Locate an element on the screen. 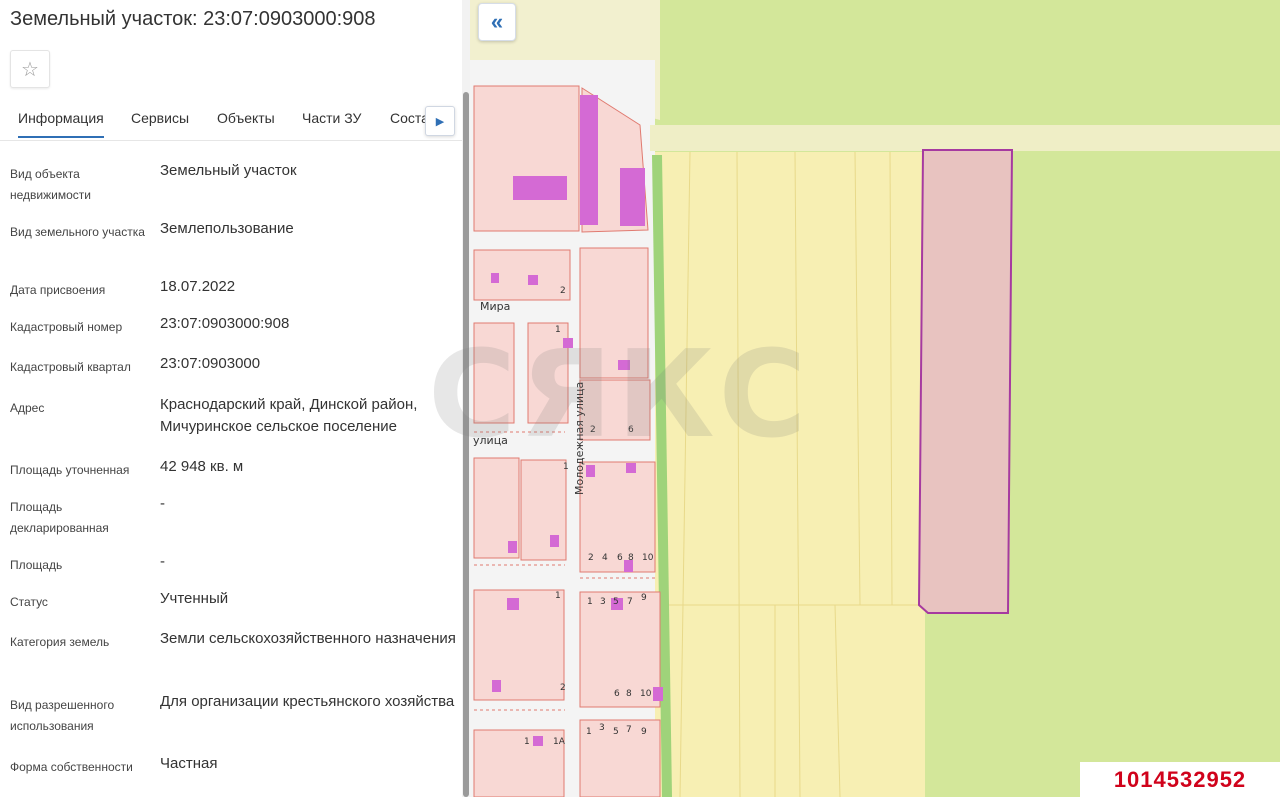 The height and width of the screenshot is (797, 1280). tab-scroll-button: ▶ is located at coordinates (440, 121).